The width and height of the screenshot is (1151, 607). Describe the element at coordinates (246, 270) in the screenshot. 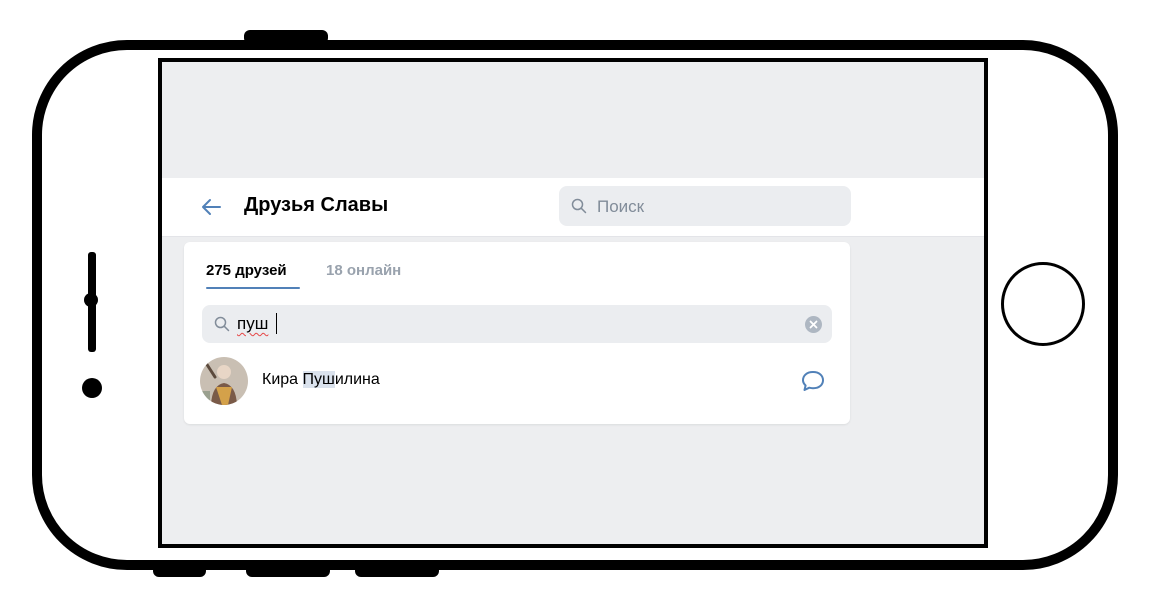

I see `tab-all-friends: 275 друзей` at that location.